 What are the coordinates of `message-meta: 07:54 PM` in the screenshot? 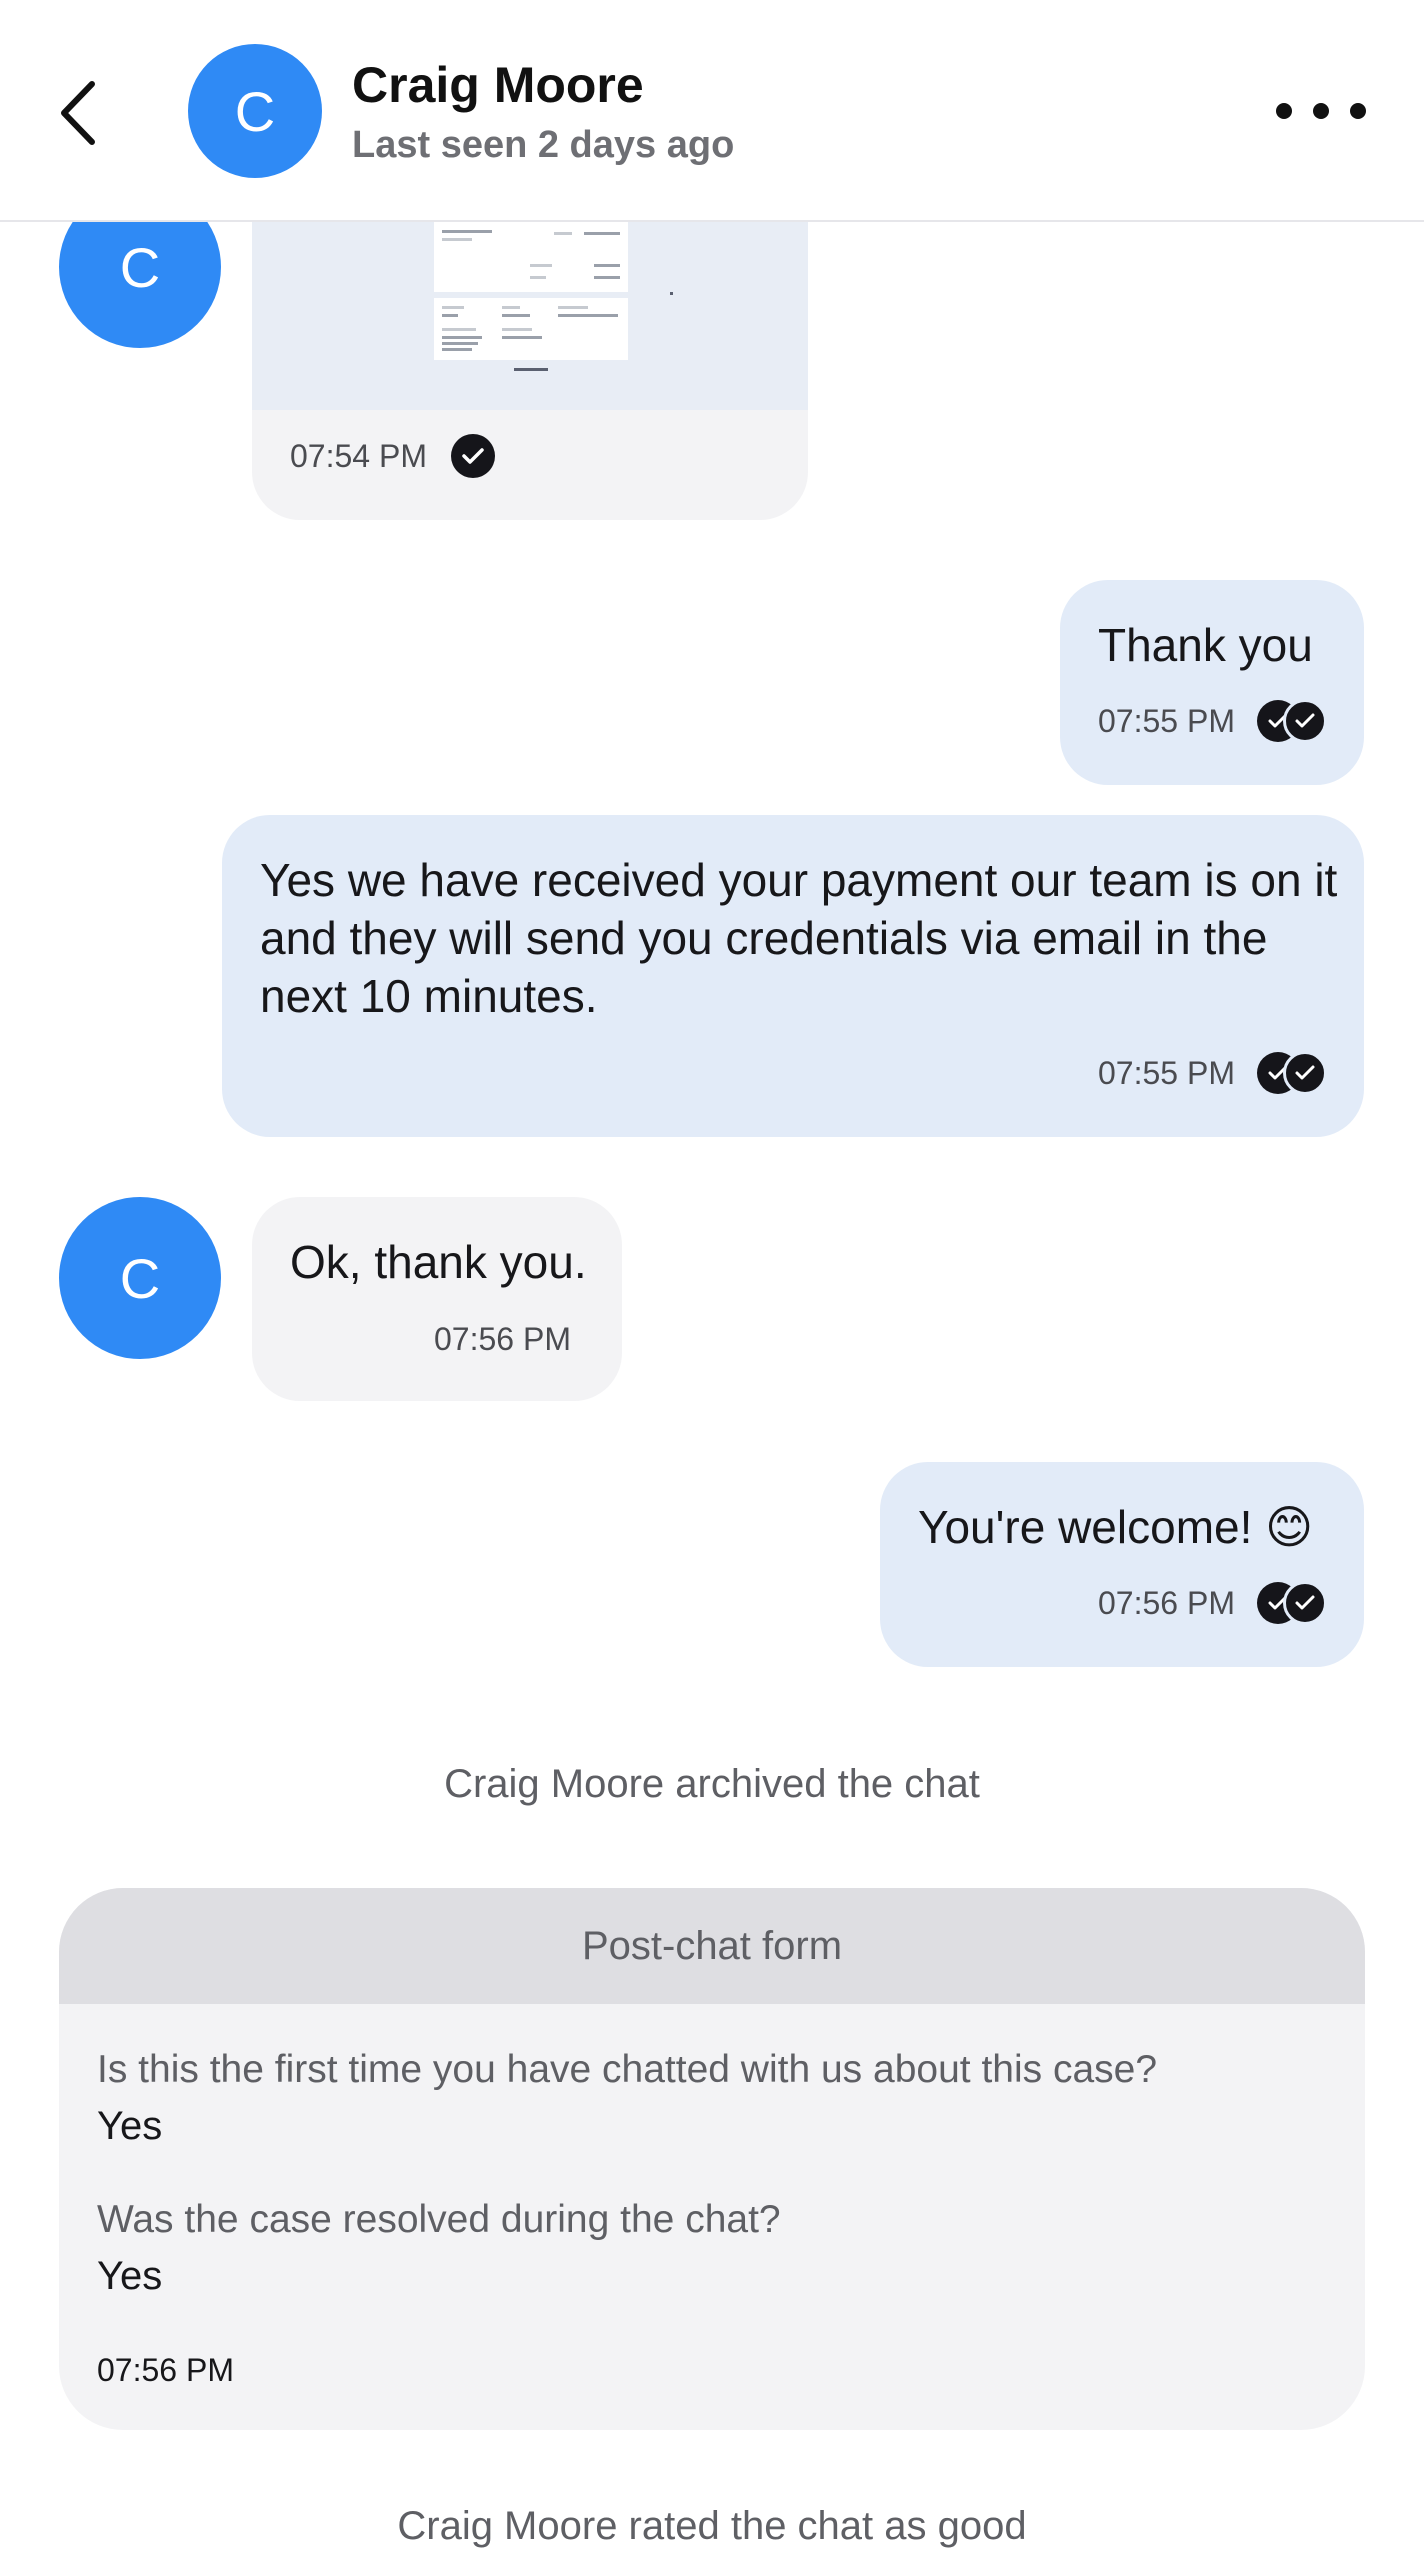 It's located at (392, 456).